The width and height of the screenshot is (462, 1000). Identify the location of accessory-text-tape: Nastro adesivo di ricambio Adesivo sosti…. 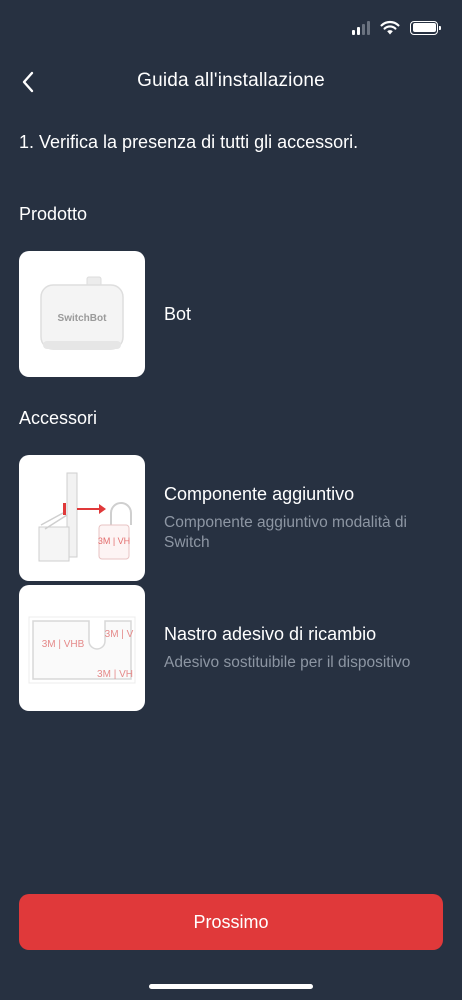
(287, 648).